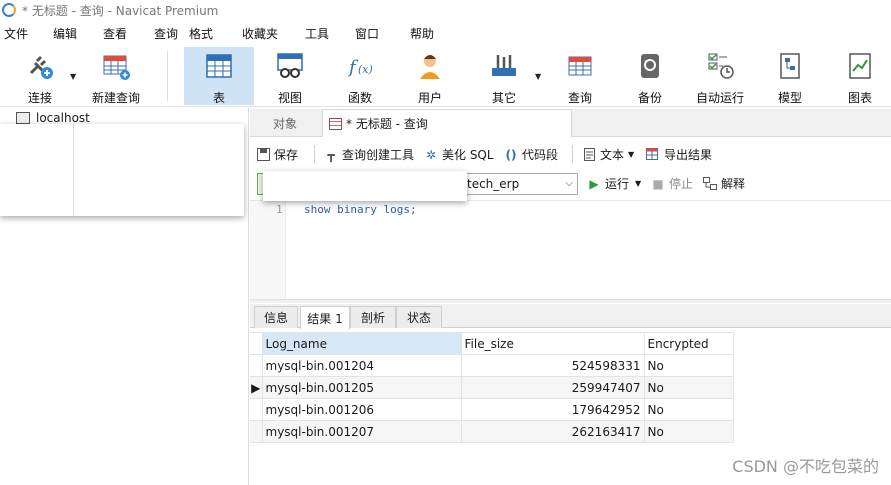 The image size is (891, 485). What do you see at coordinates (369, 154) in the screenshot?
I see `query-builder-button: ┳ 查询创建工具` at bounding box center [369, 154].